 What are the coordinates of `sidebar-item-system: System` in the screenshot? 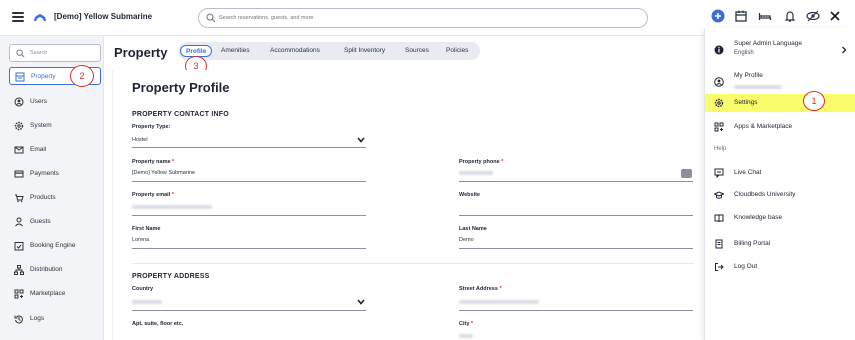 It's located at (55, 126).